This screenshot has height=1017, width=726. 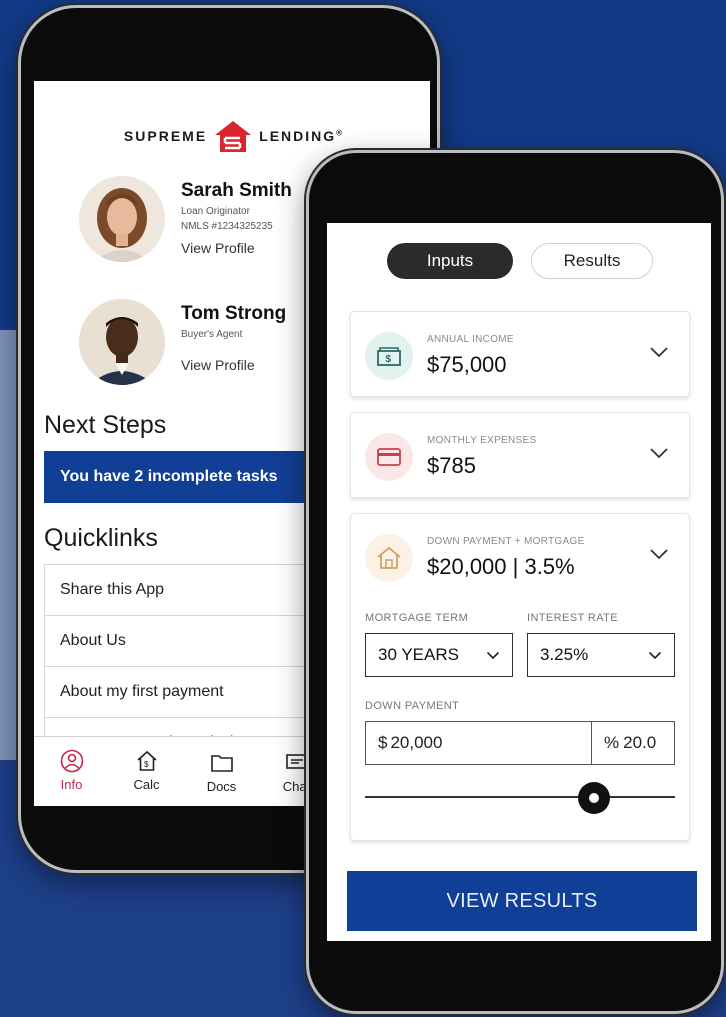 I want to click on down-payment-mortgage-value: $20,000 | 3.5%, so click(x=501, y=566).